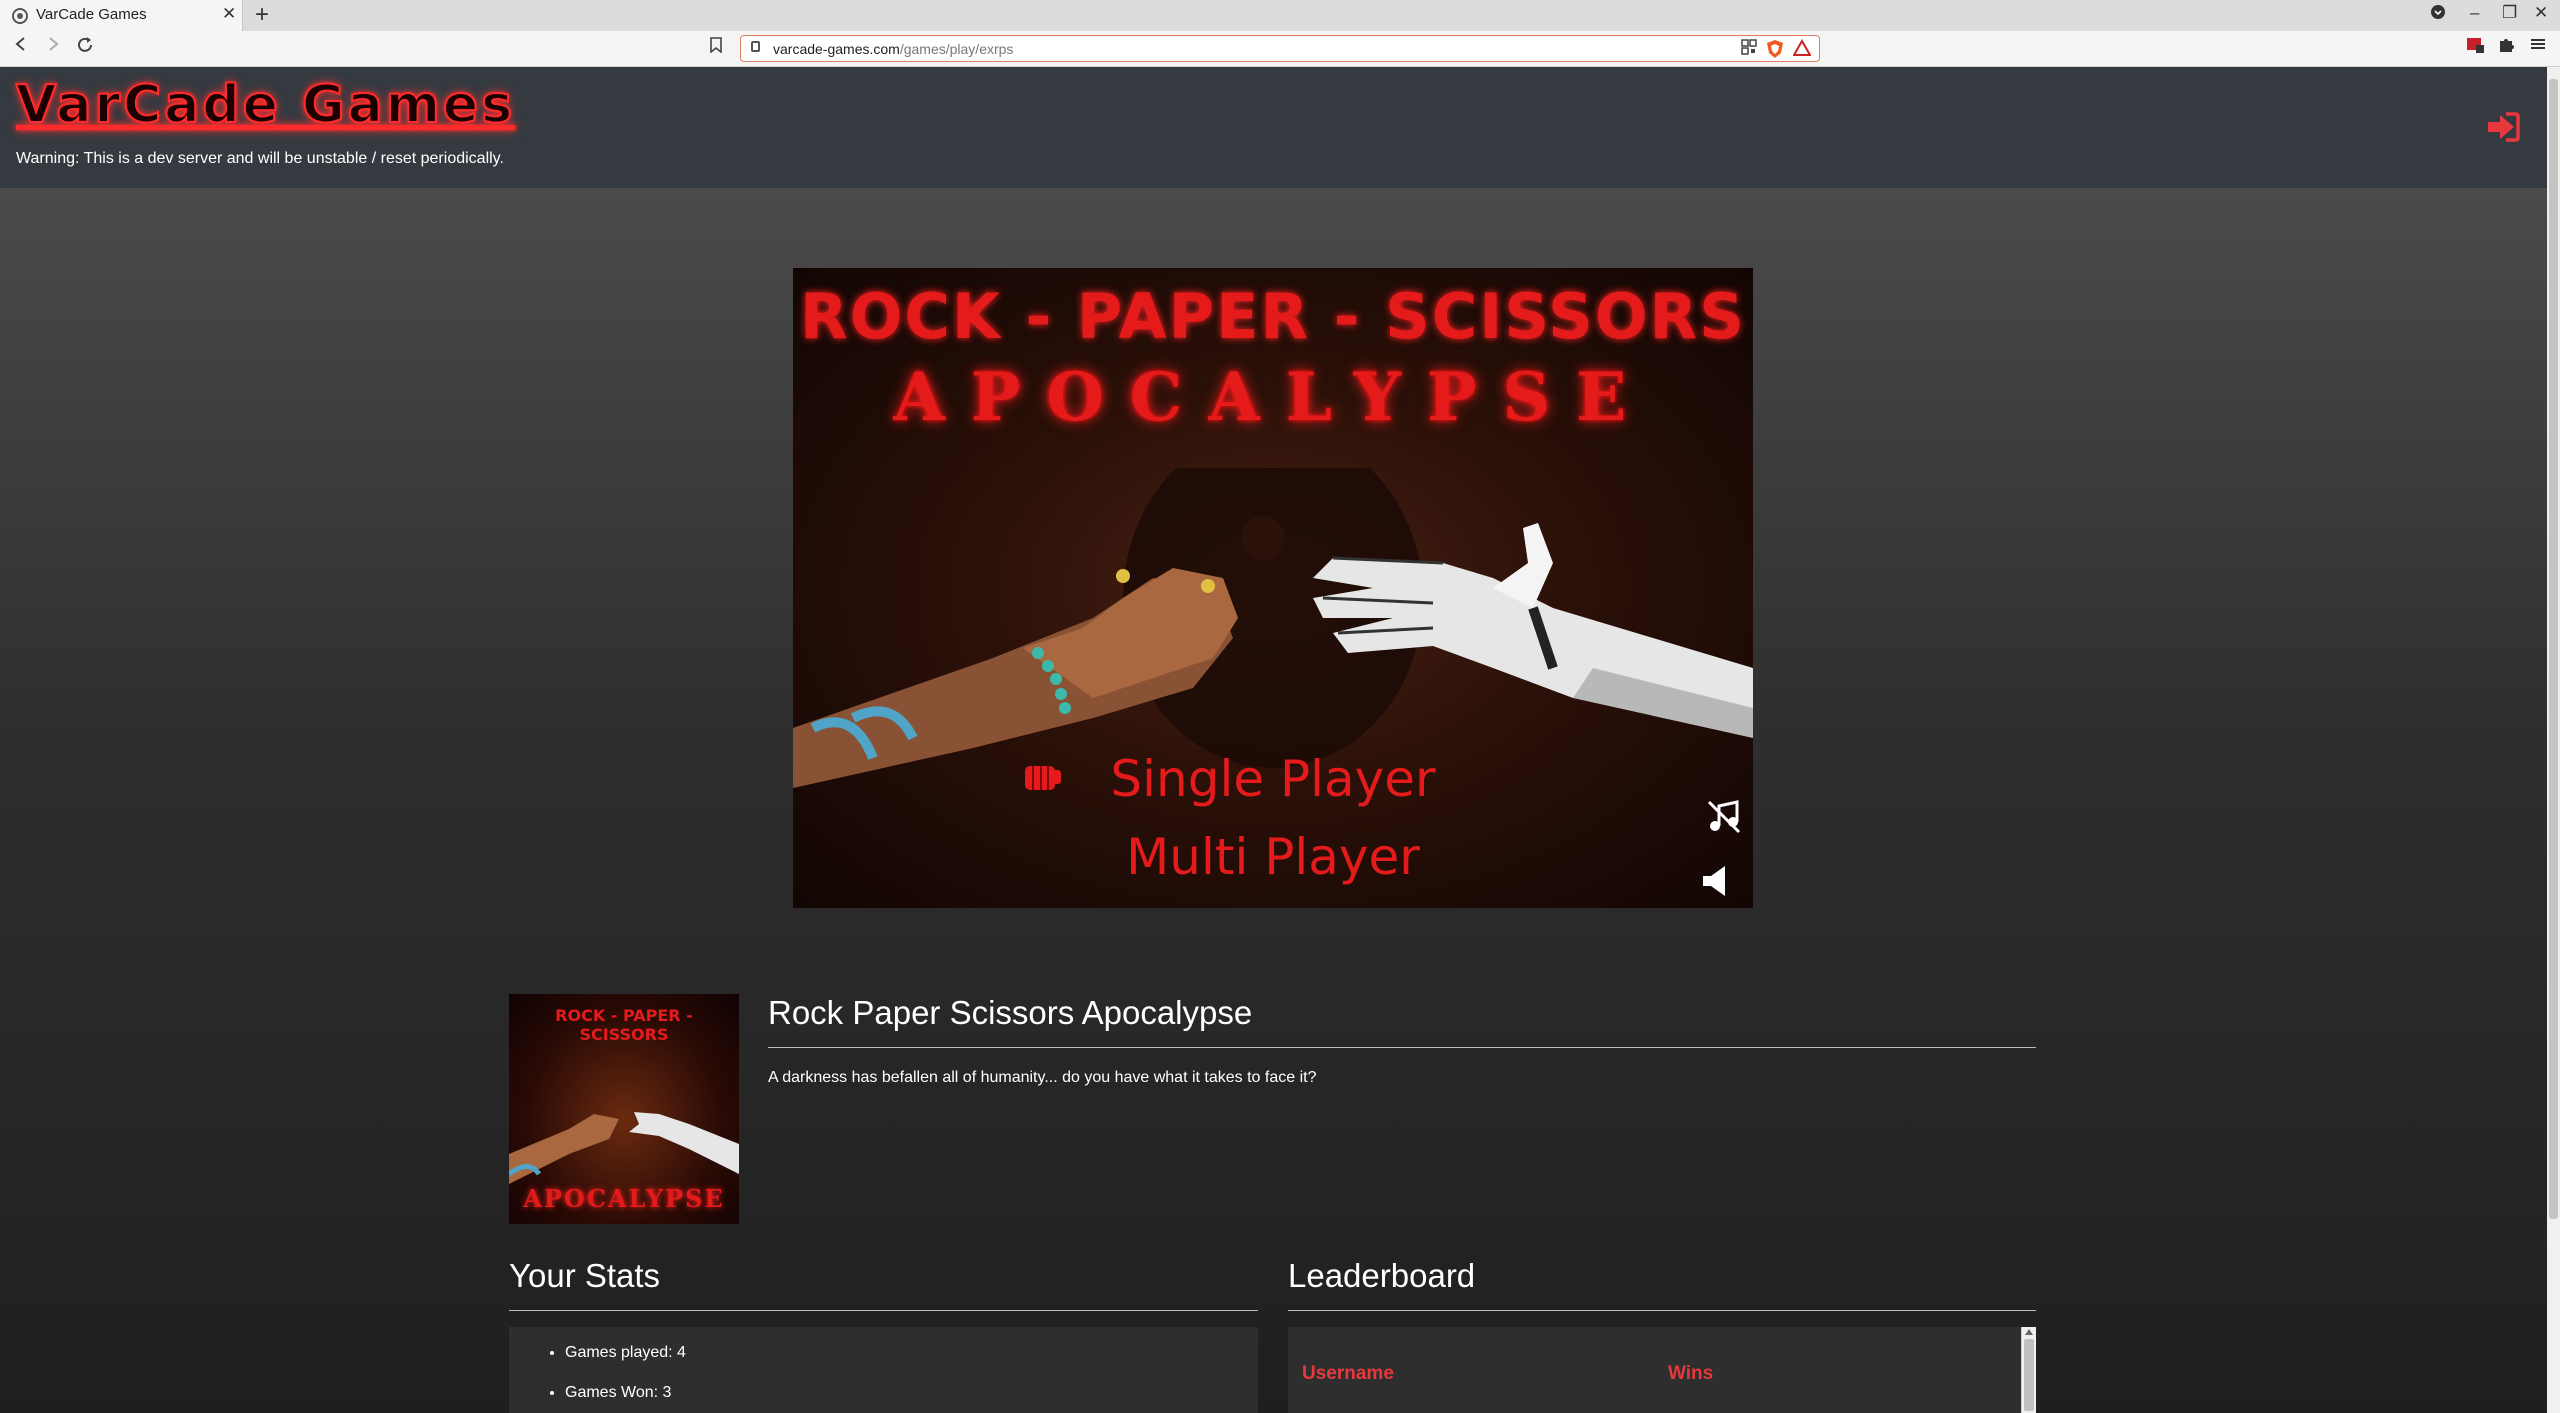  What do you see at coordinates (624, 1198) in the screenshot?
I see `thumbnail-subtitle: APOCALYPSE` at bounding box center [624, 1198].